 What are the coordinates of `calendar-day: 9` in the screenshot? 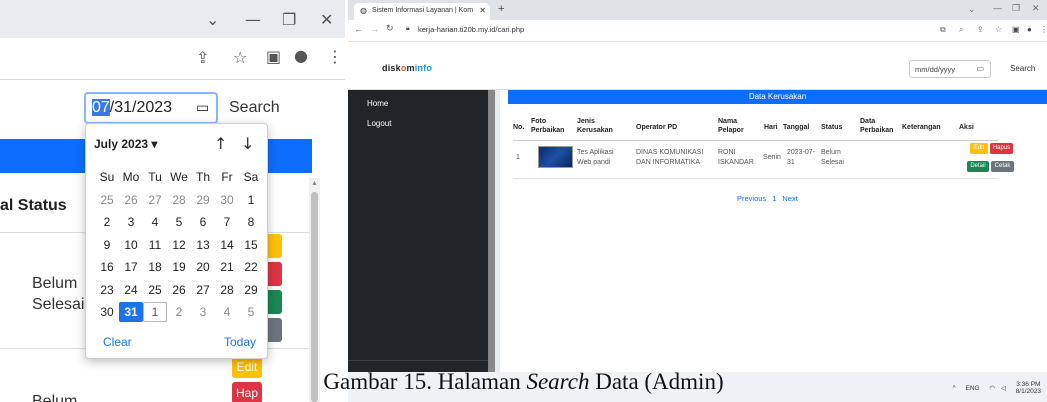 It's located at (107, 245).